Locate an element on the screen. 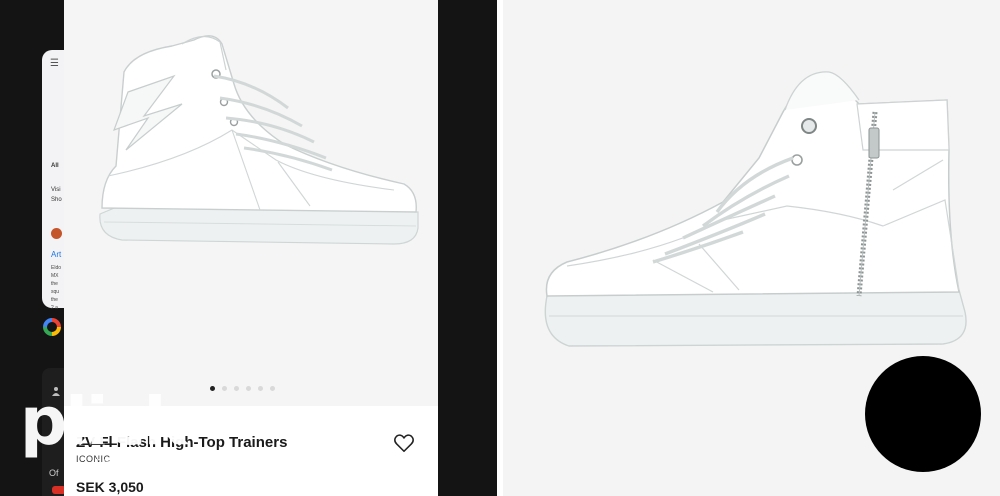  background-link-heading: Art is located at coordinates (56, 254).